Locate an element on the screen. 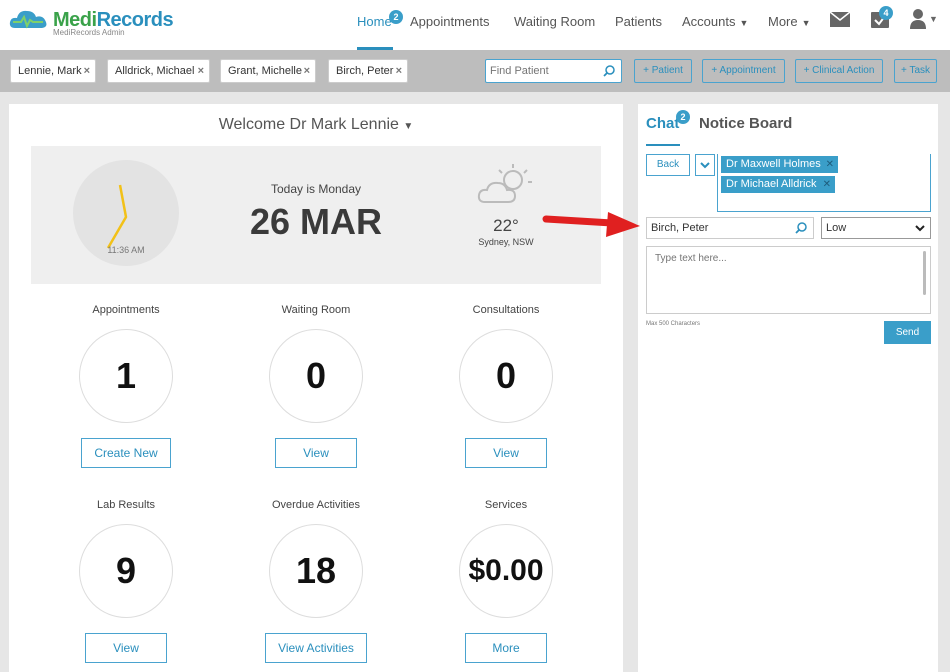  find-patient-box is located at coordinates (553, 71).